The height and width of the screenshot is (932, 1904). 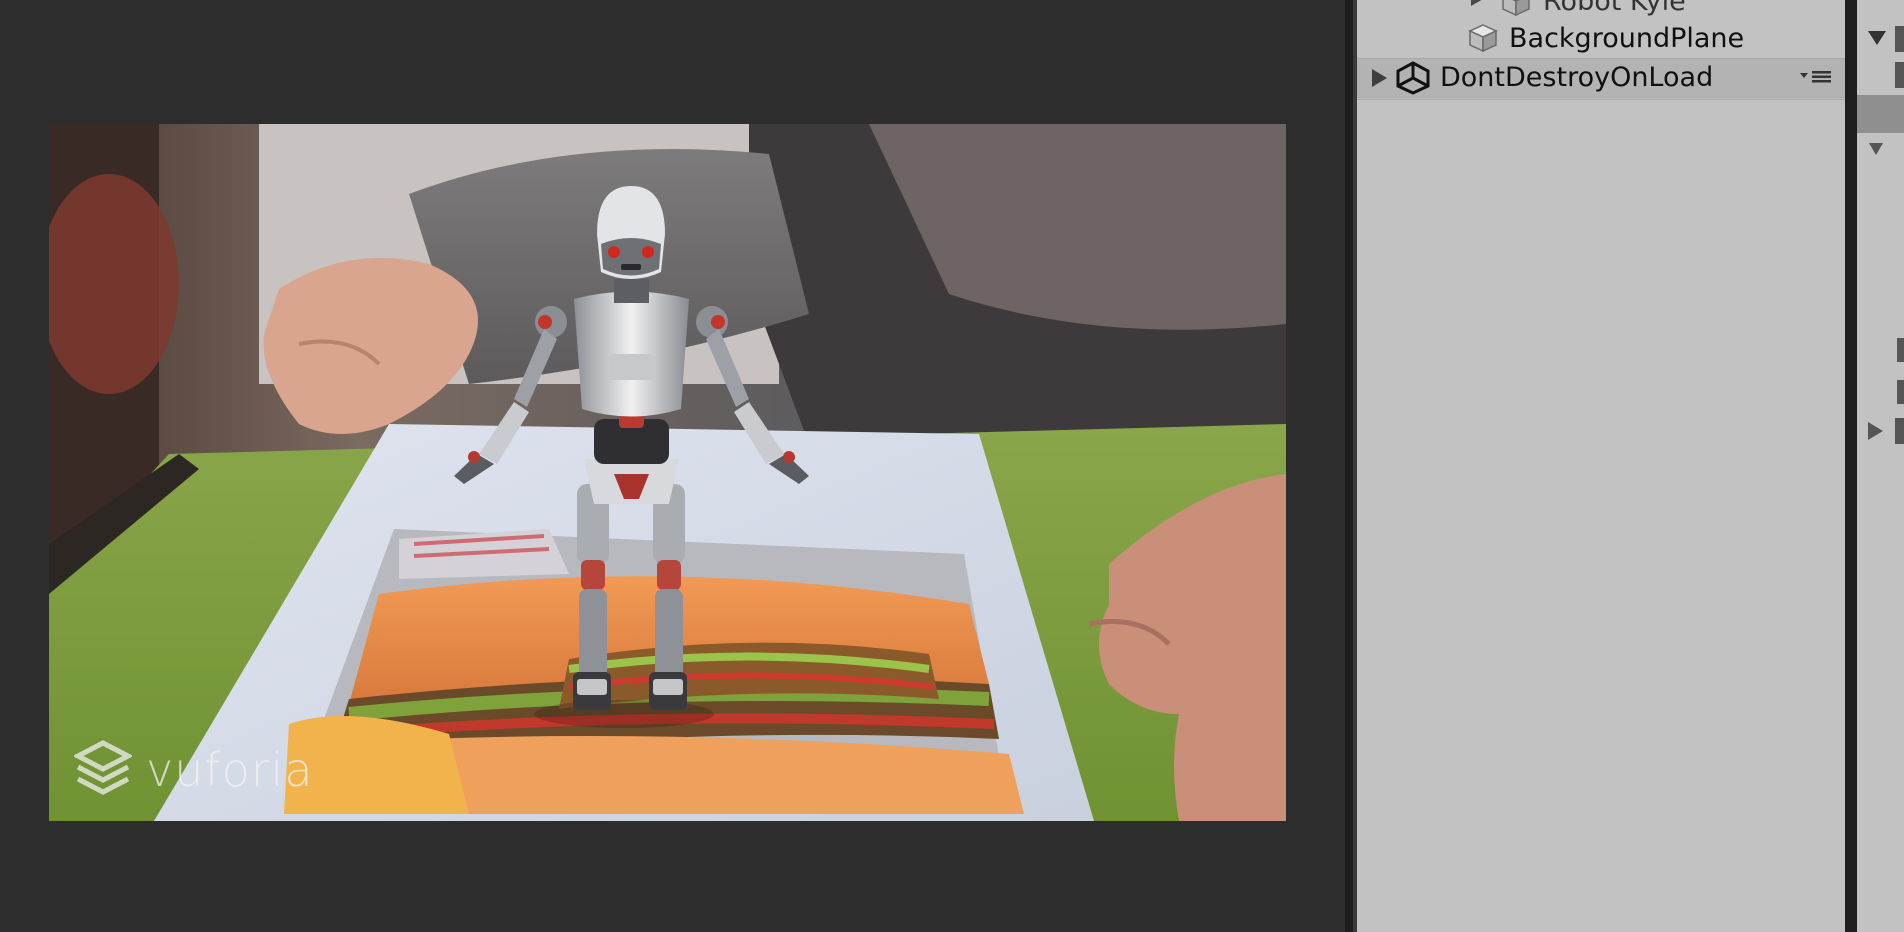 I want to click on hierarchy-item-label: BackgroundPlane, so click(x=1627, y=38).